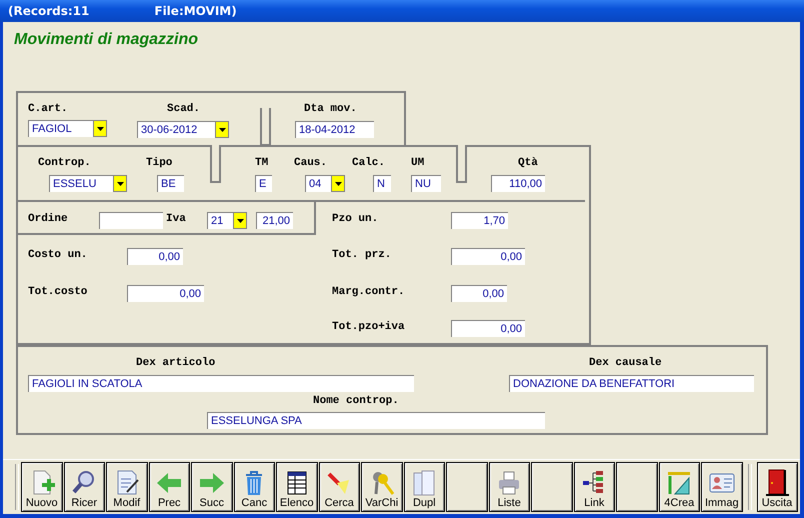  I want to click on field-label: Dta mov., so click(330, 109).